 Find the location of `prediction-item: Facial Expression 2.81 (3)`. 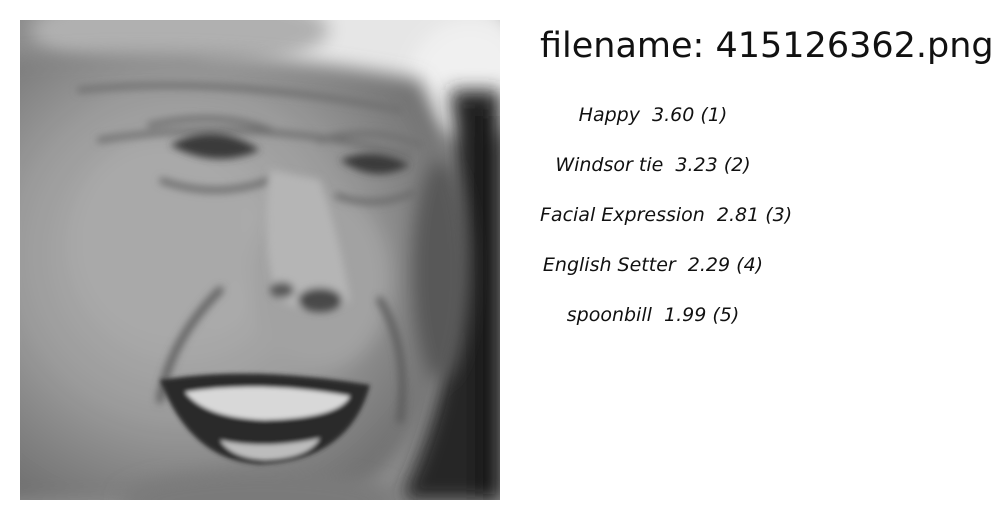

prediction-item: Facial Expression 2.81 (3) is located at coordinates (666, 225).